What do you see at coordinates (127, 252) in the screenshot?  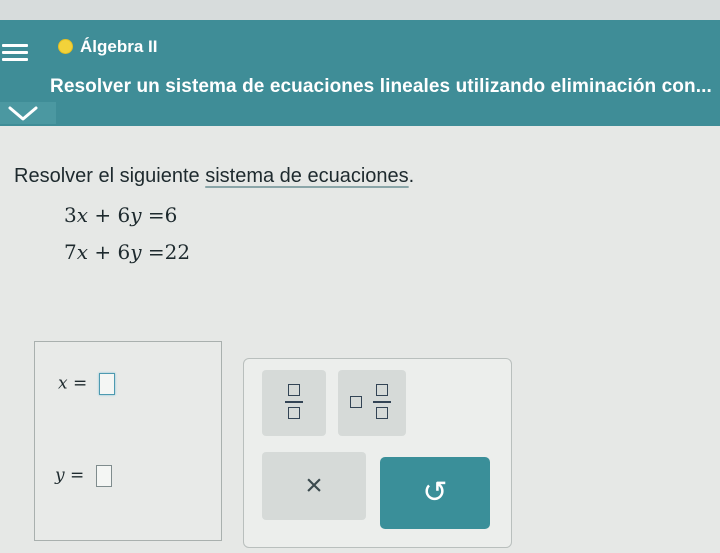 I see `equation-2: 7x + 6y =22` at bounding box center [127, 252].